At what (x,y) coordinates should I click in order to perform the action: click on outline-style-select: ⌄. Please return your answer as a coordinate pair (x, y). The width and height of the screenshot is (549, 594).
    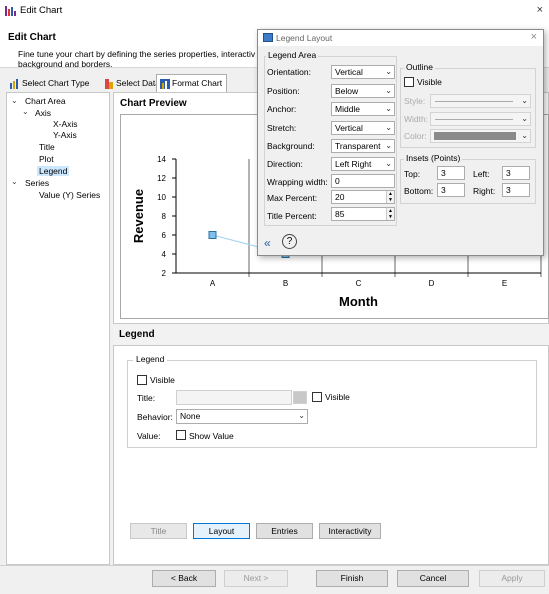
    Looking at the image, I should click on (480, 101).